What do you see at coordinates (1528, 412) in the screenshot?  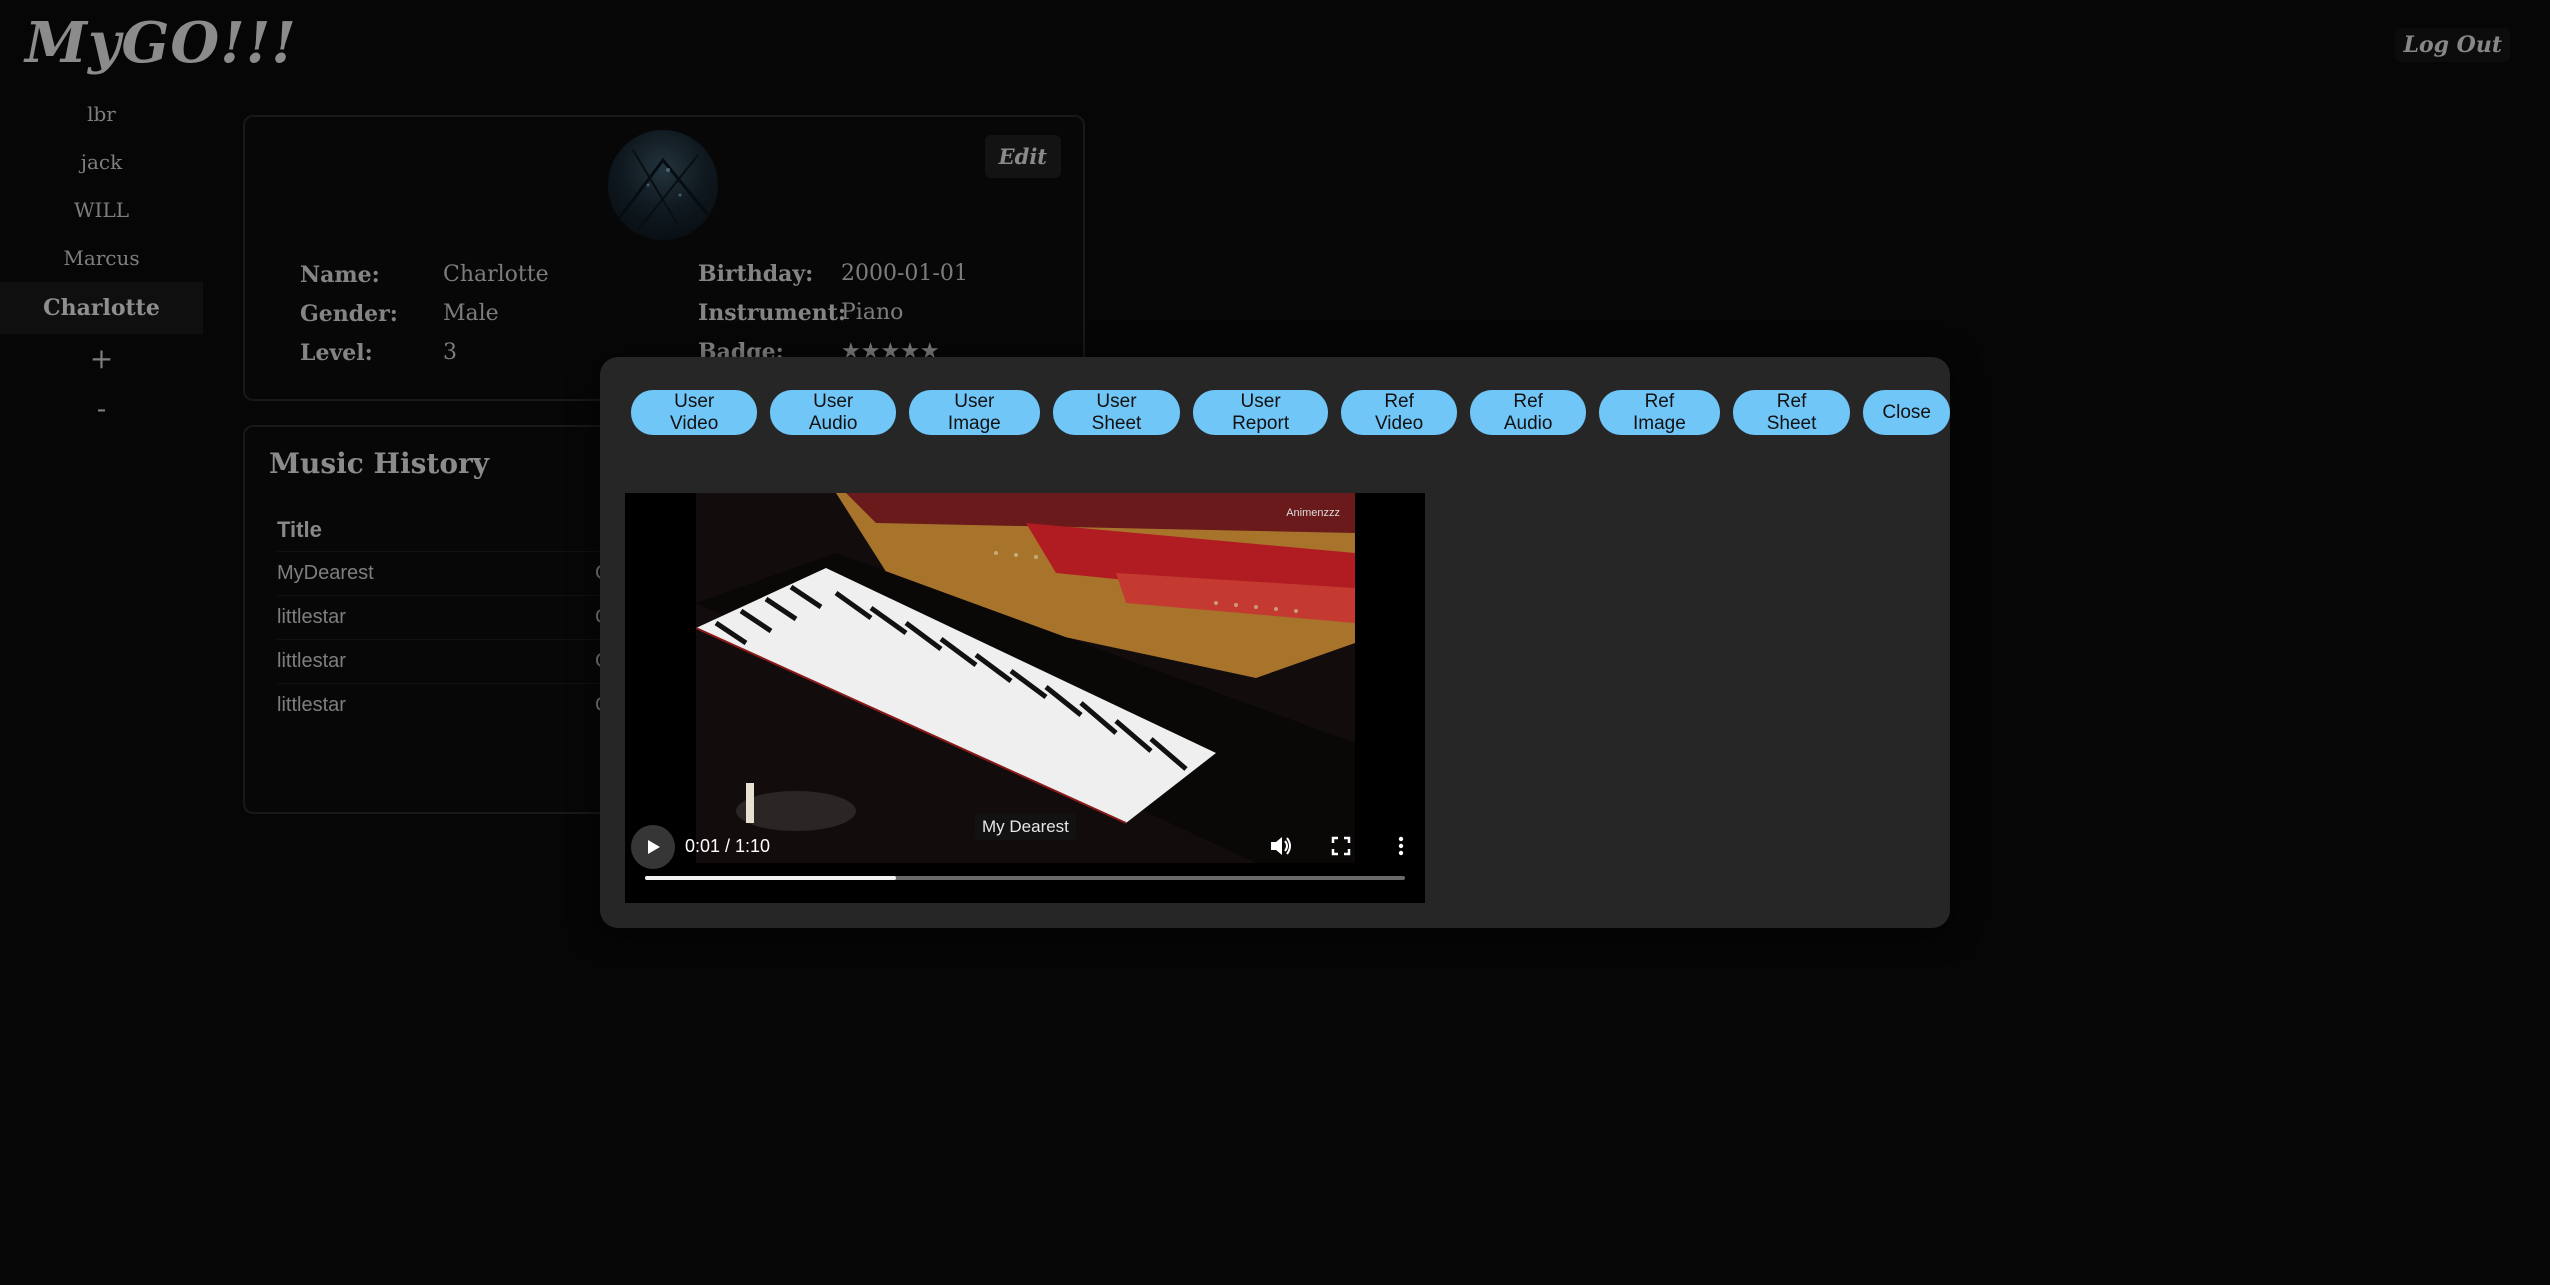 I see `ref-audio-button: Ref Audio` at bounding box center [1528, 412].